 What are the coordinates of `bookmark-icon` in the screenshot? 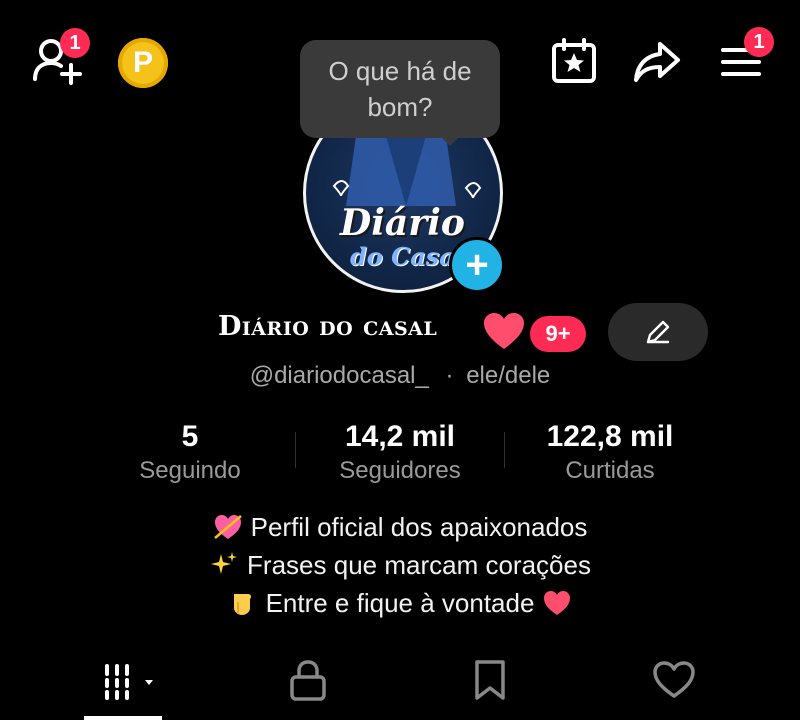 It's located at (490, 680).